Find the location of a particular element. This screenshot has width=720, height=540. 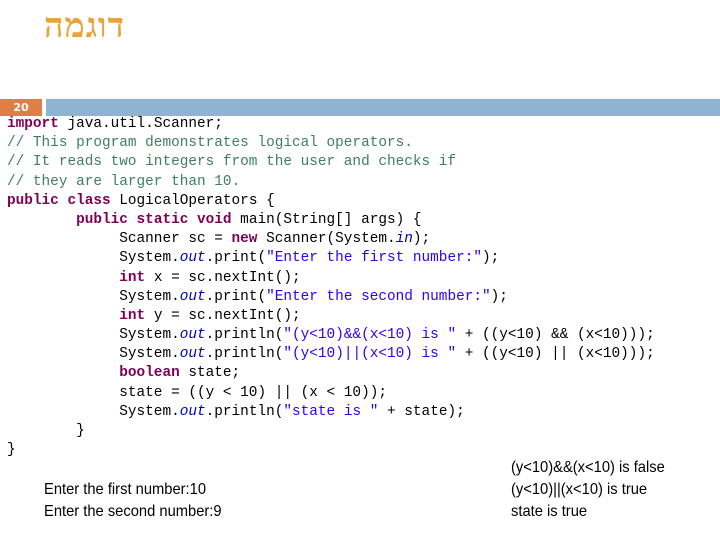

code-string: "(y<10)&&(x<10) is " is located at coordinates (370, 335).